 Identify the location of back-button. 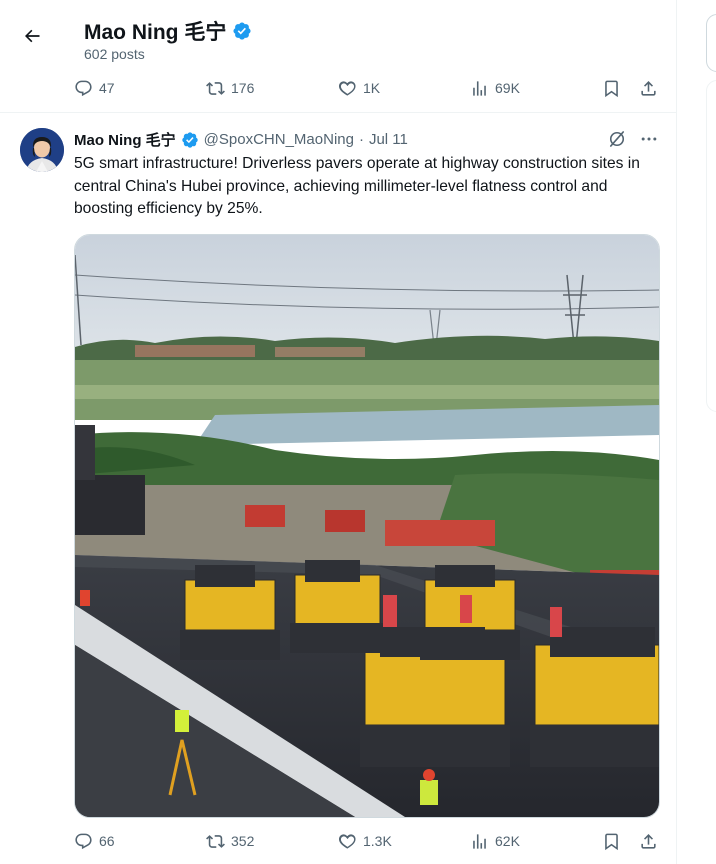
(32, 36).